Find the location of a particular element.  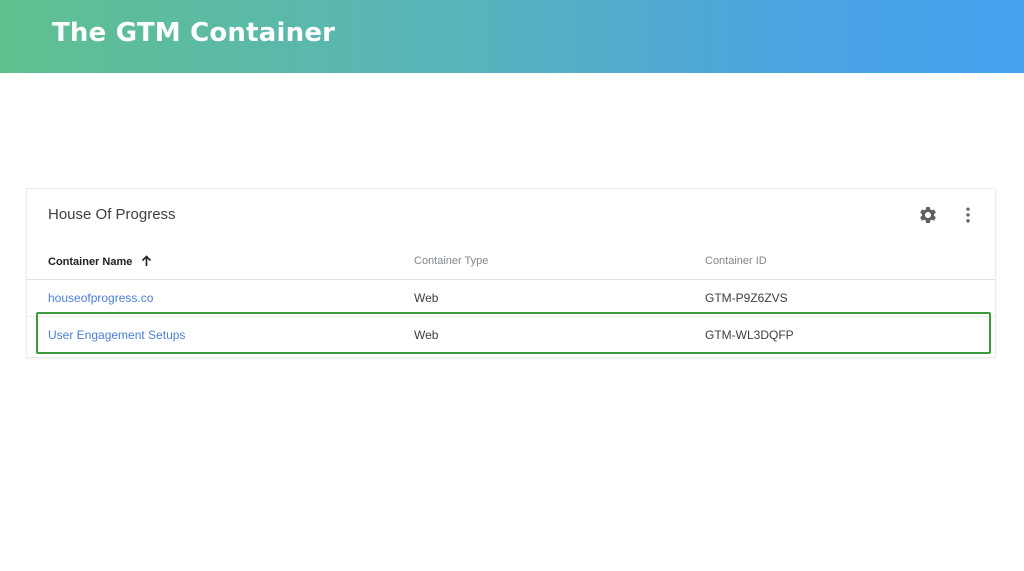

page-title: The GTM Container is located at coordinates (194, 33).